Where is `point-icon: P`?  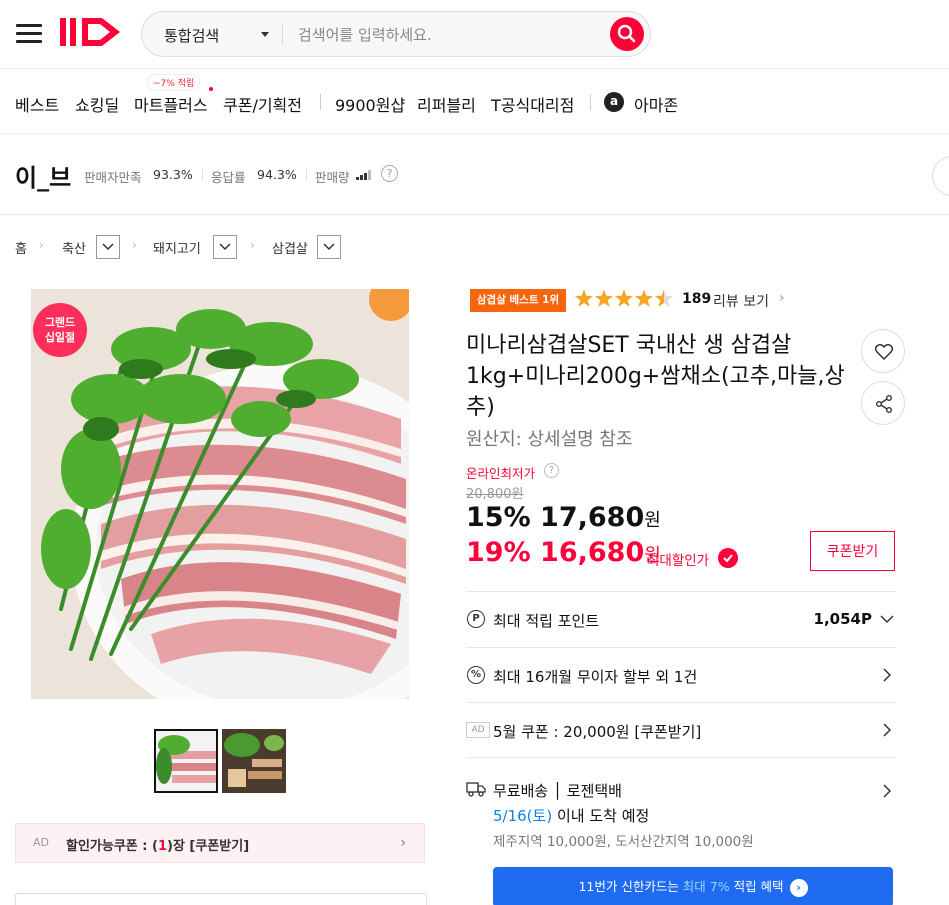
point-icon: P is located at coordinates (476, 619).